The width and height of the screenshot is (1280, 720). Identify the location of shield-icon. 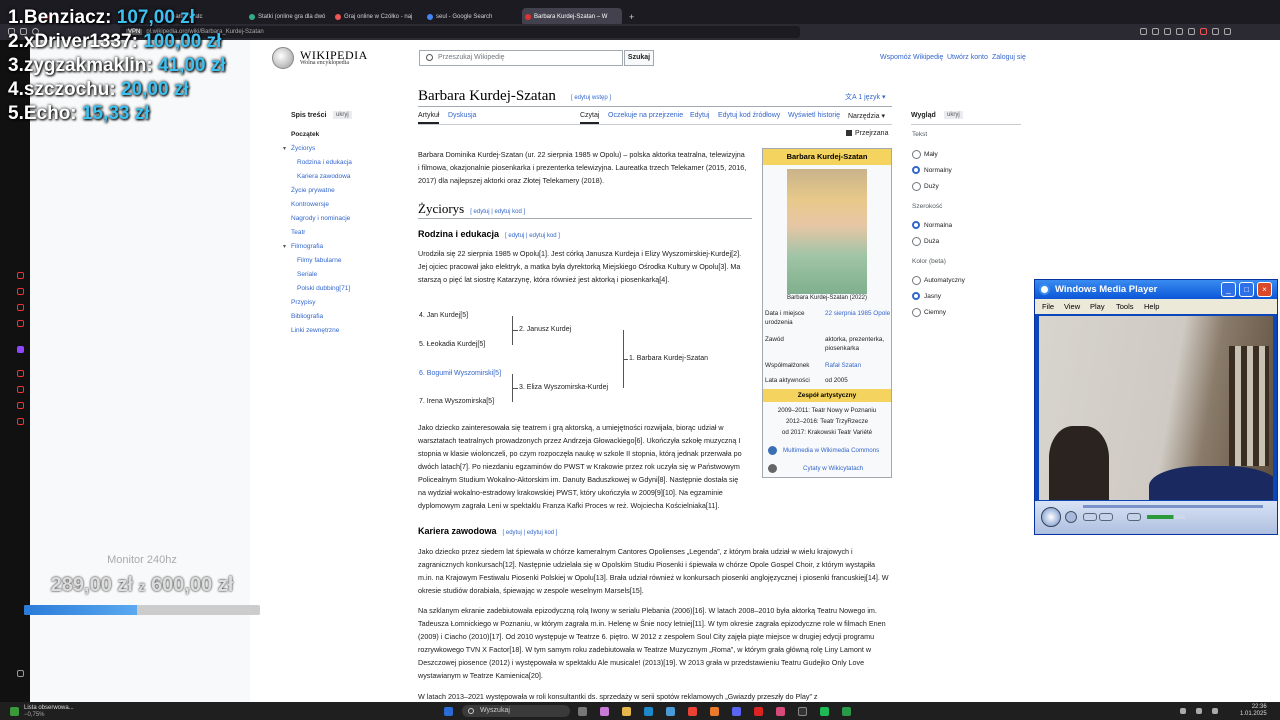
(1179, 31).